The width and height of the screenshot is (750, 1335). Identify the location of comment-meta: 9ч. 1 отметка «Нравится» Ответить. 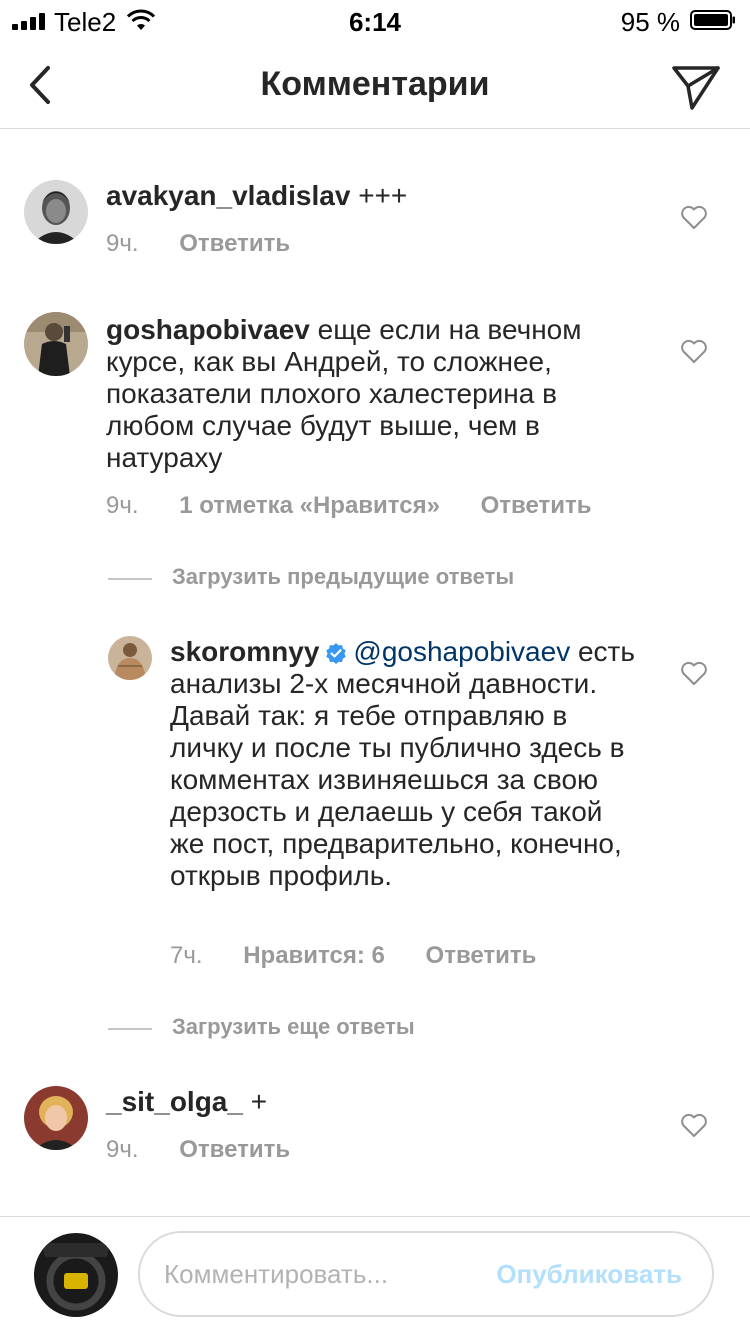
(349, 506).